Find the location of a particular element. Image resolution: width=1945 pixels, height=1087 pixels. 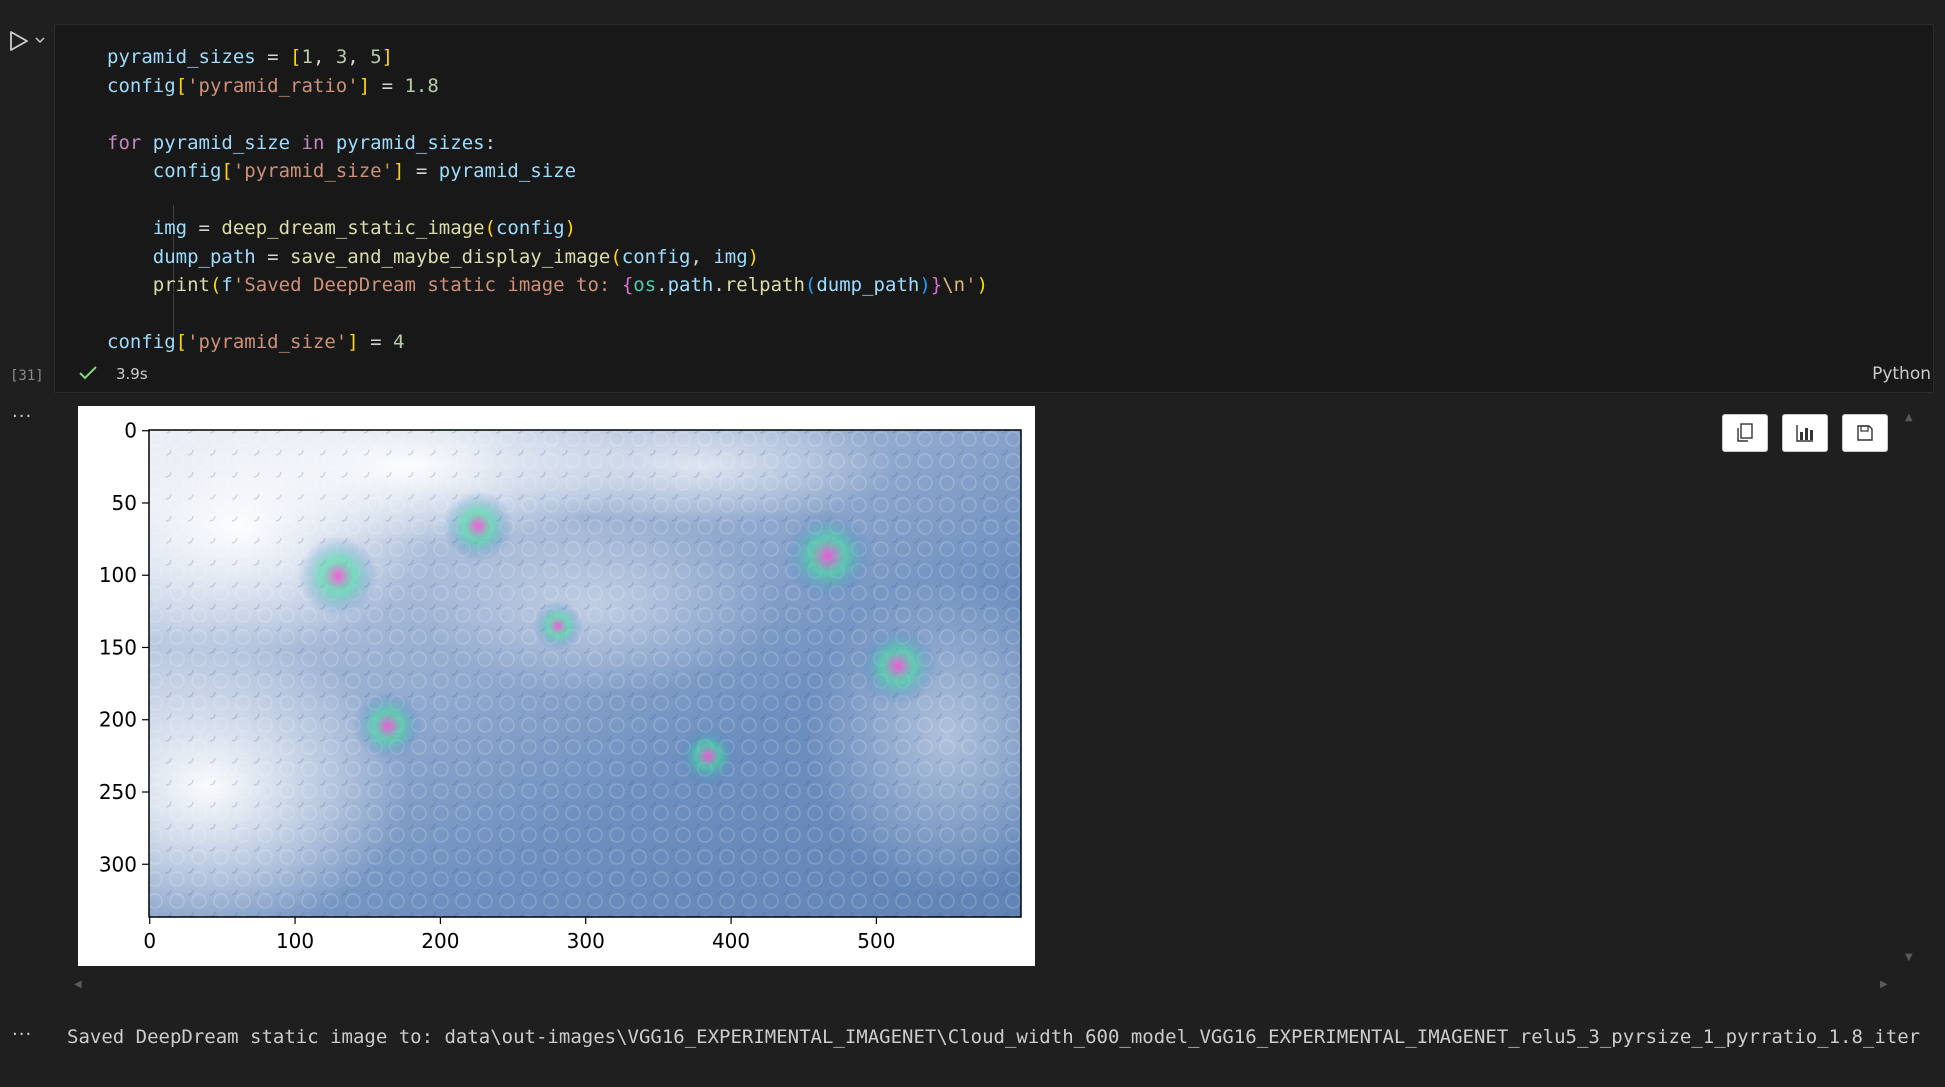

plot-viewer-button is located at coordinates (1805, 433).